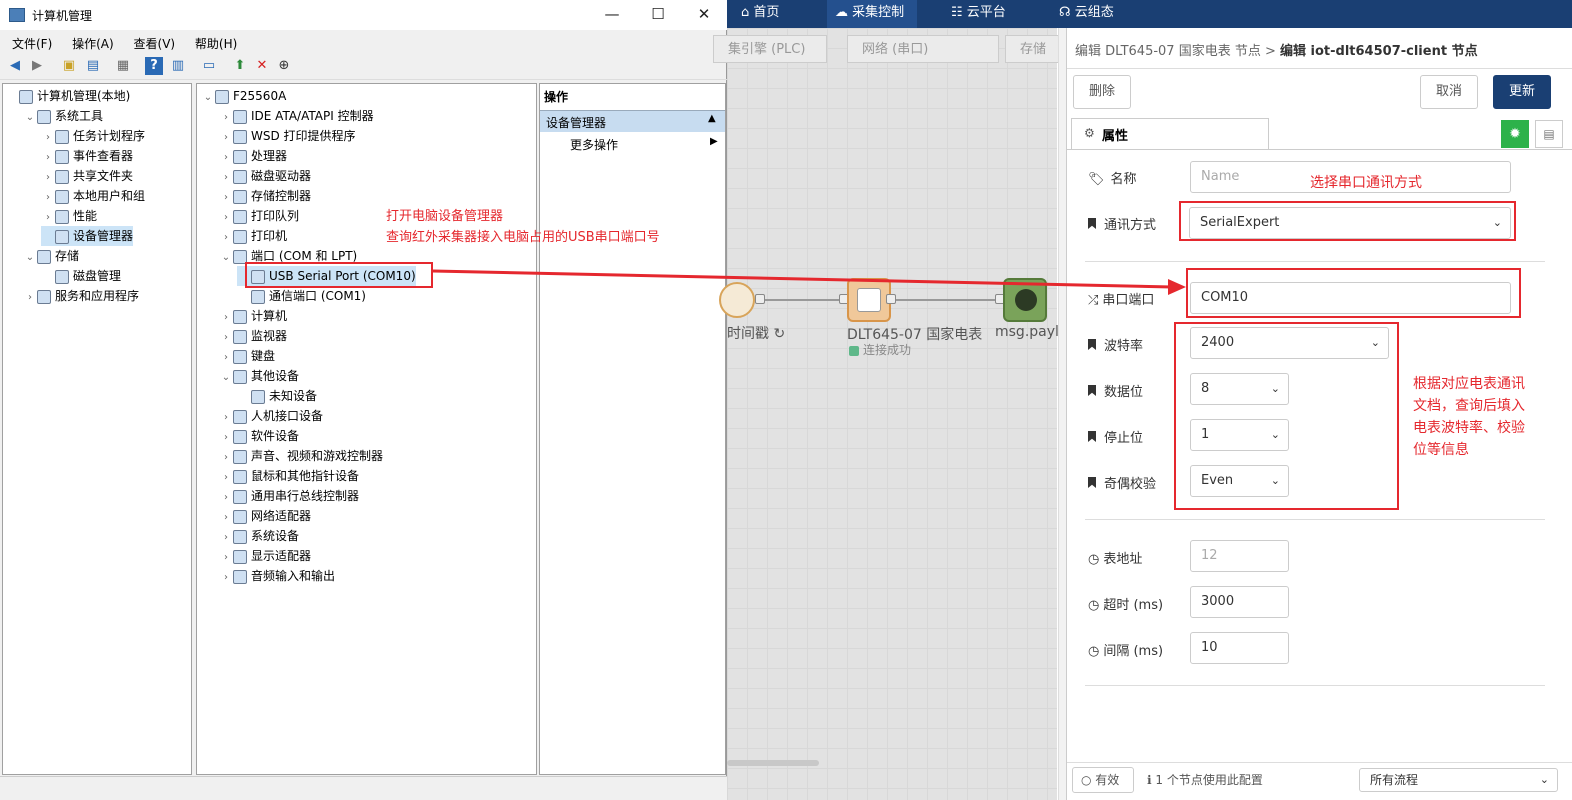 The height and width of the screenshot is (800, 1572). What do you see at coordinates (770, 49) in the screenshot?
I see `flow-tab-plc: 集引擎 (PLC)` at bounding box center [770, 49].